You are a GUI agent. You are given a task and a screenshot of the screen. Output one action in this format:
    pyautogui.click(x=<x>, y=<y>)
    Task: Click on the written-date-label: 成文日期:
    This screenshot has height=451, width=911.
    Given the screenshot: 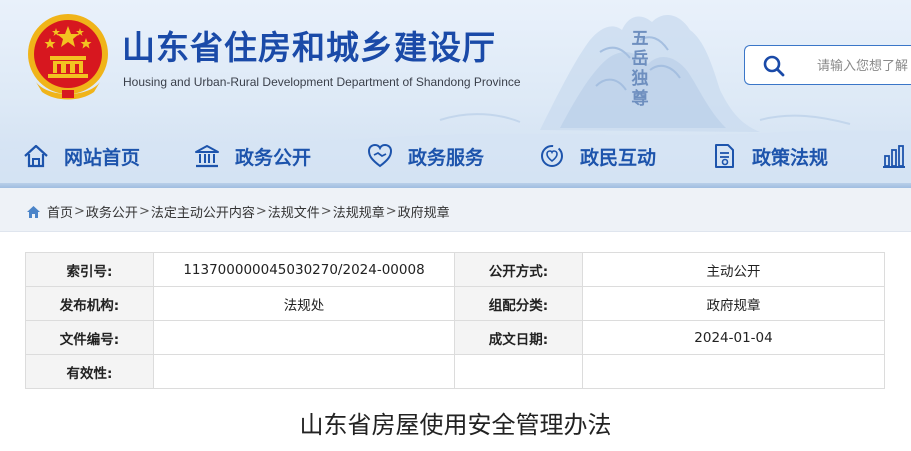 What is the action you would take?
    pyautogui.click(x=518, y=337)
    